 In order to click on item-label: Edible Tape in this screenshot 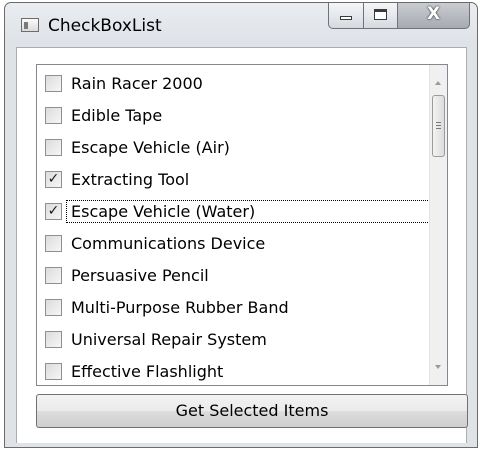, I will do `click(117, 115)`.